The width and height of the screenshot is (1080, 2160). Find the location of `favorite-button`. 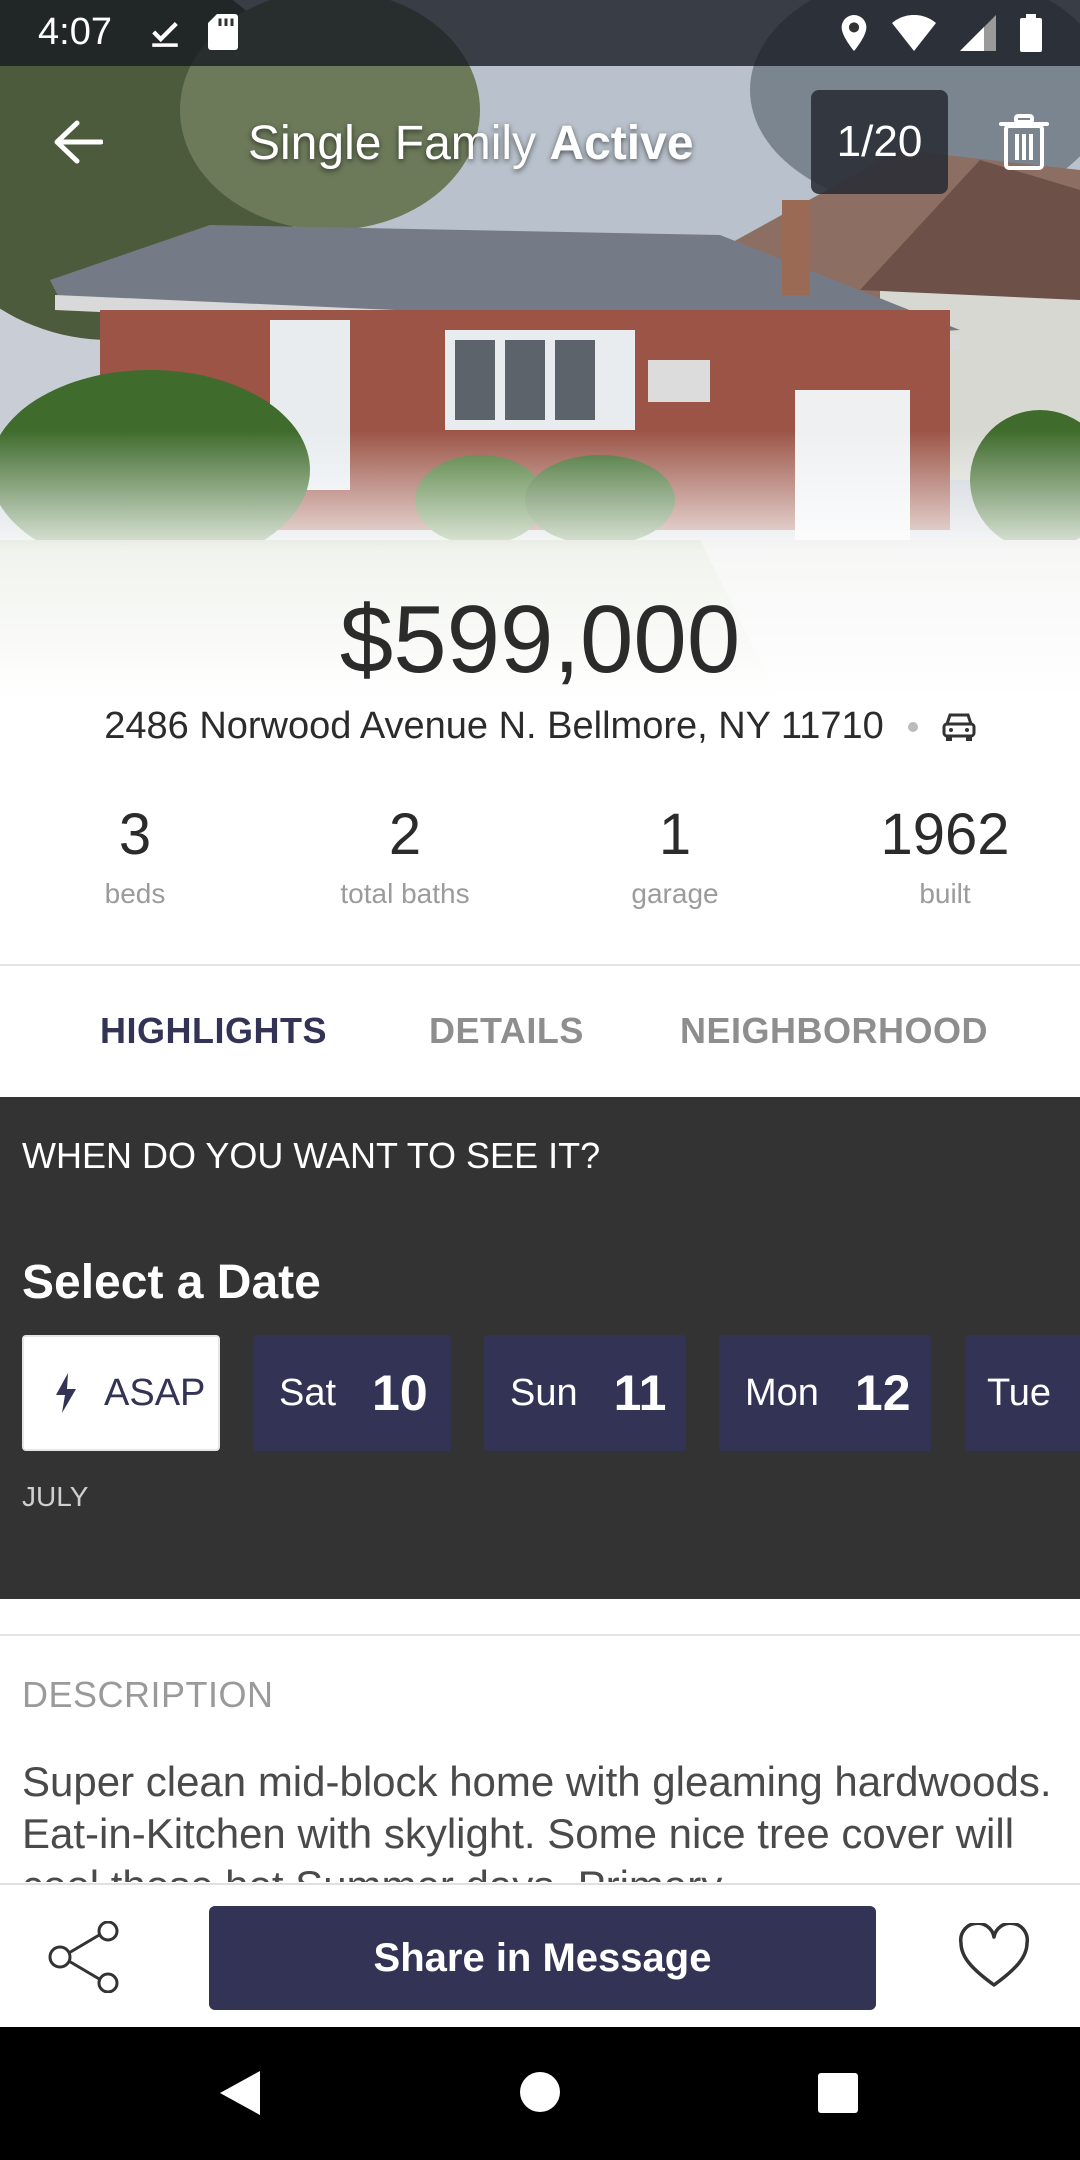

favorite-button is located at coordinates (994, 1955).